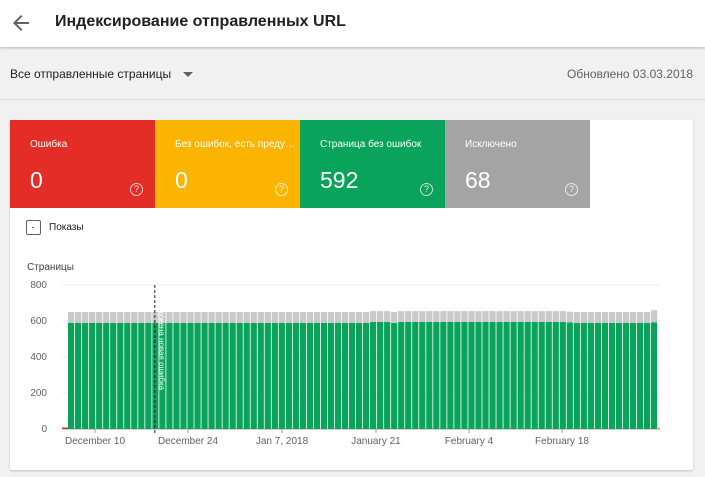 This screenshot has height=477, width=705. What do you see at coordinates (102, 74) in the screenshot?
I see `pages-filter-dropdown: Все отправленные страницы` at bounding box center [102, 74].